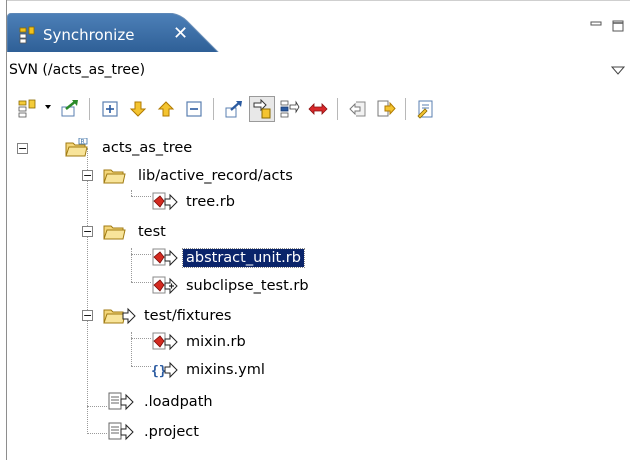  I want to click on synchronize-icon, so click(27, 108).